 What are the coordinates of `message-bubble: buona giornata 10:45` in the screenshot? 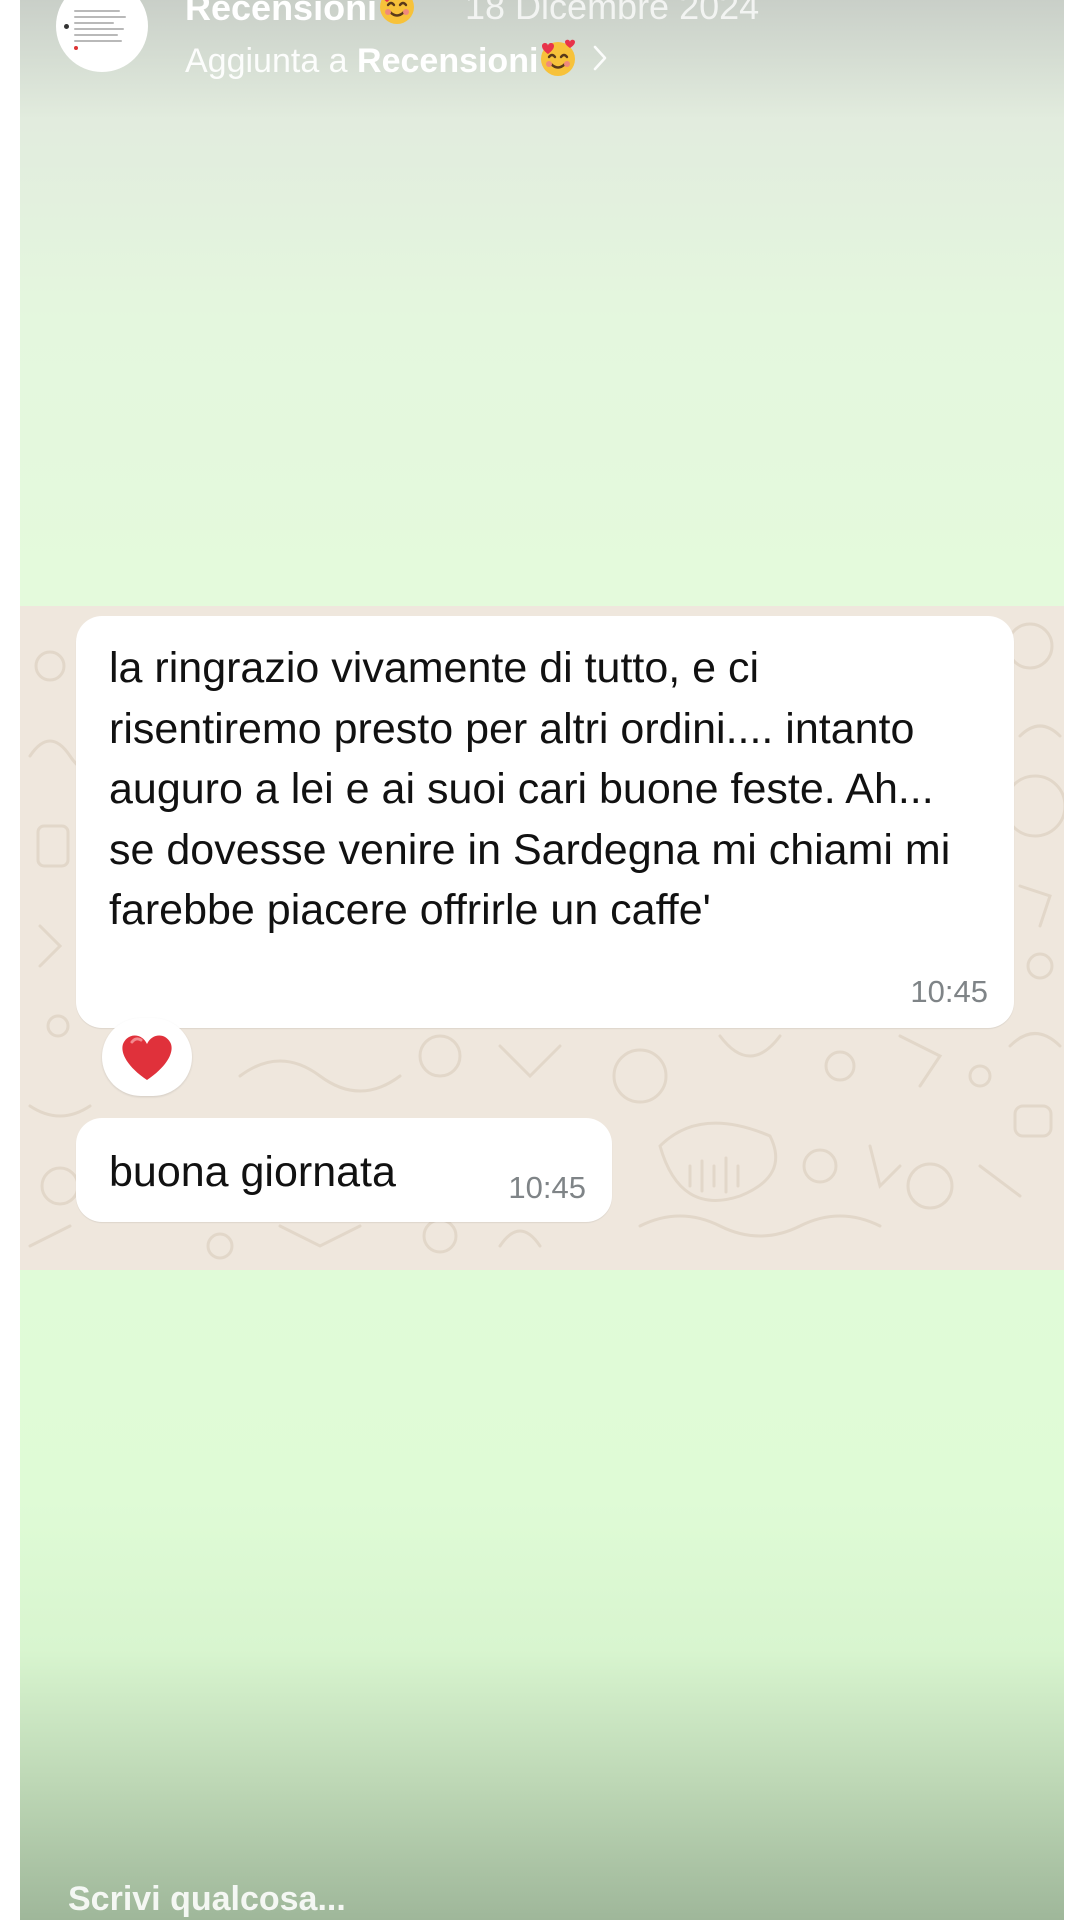 It's located at (344, 1170).